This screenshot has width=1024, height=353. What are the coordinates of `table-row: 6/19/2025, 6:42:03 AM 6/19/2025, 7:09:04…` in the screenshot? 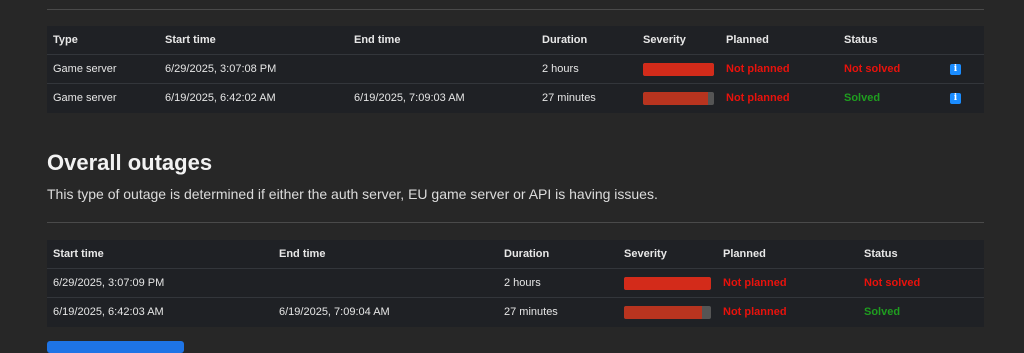 It's located at (515, 312).